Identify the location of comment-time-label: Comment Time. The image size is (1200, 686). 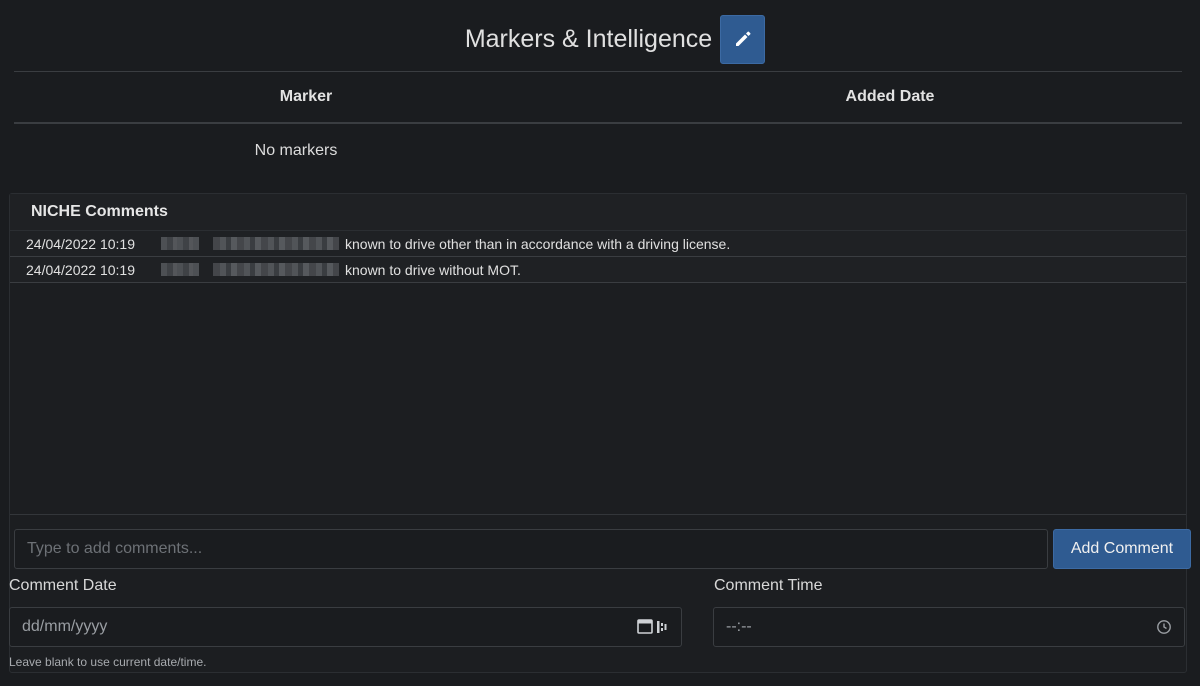
(768, 585).